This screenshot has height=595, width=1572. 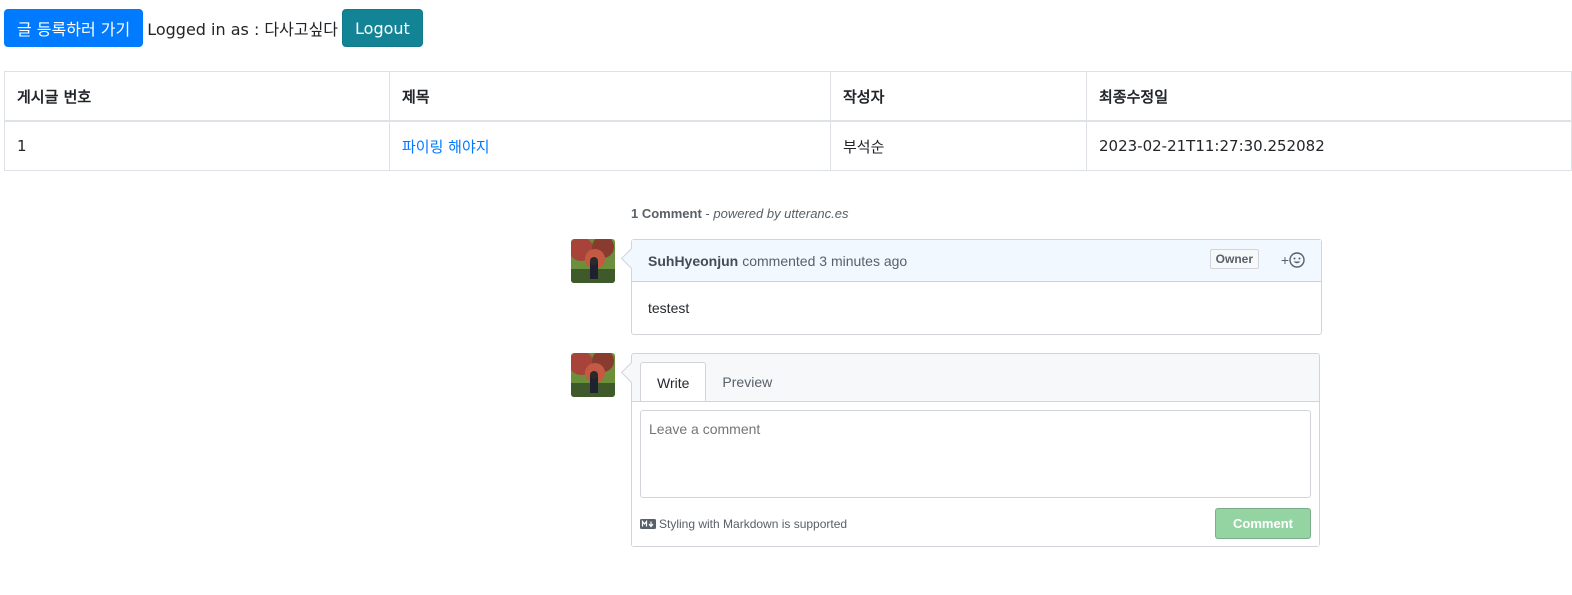 I want to click on comment-count-header: 1 Comment - powered by utteranc.es, so click(x=740, y=213).